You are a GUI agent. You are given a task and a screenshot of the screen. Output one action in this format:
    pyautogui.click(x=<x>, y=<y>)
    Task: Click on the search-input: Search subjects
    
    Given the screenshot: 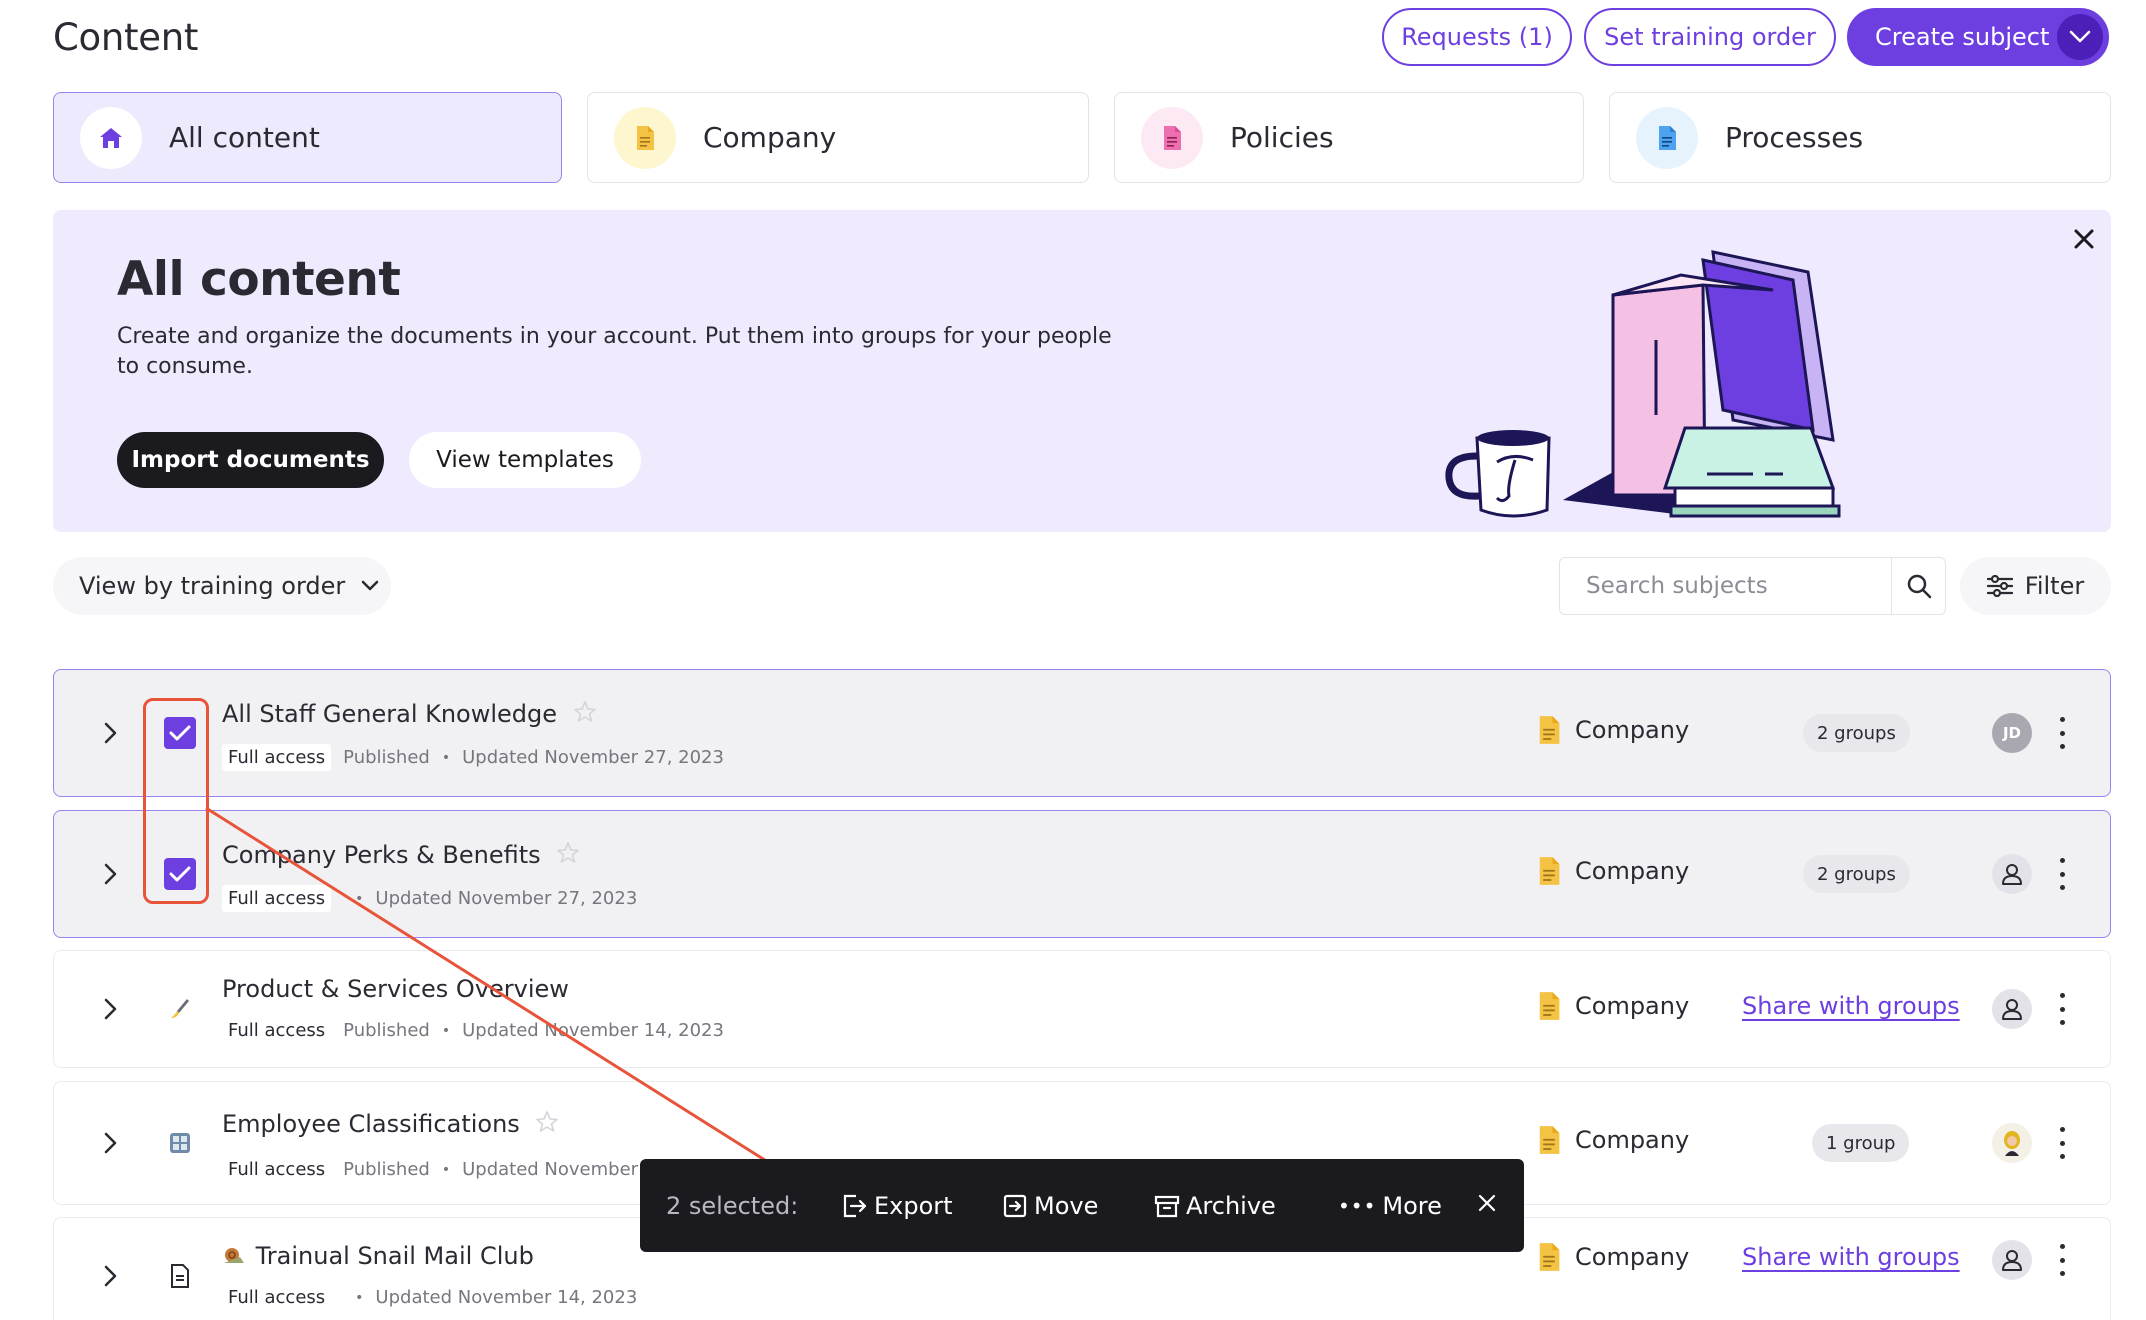 What is the action you would take?
    pyautogui.click(x=1725, y=586)
    